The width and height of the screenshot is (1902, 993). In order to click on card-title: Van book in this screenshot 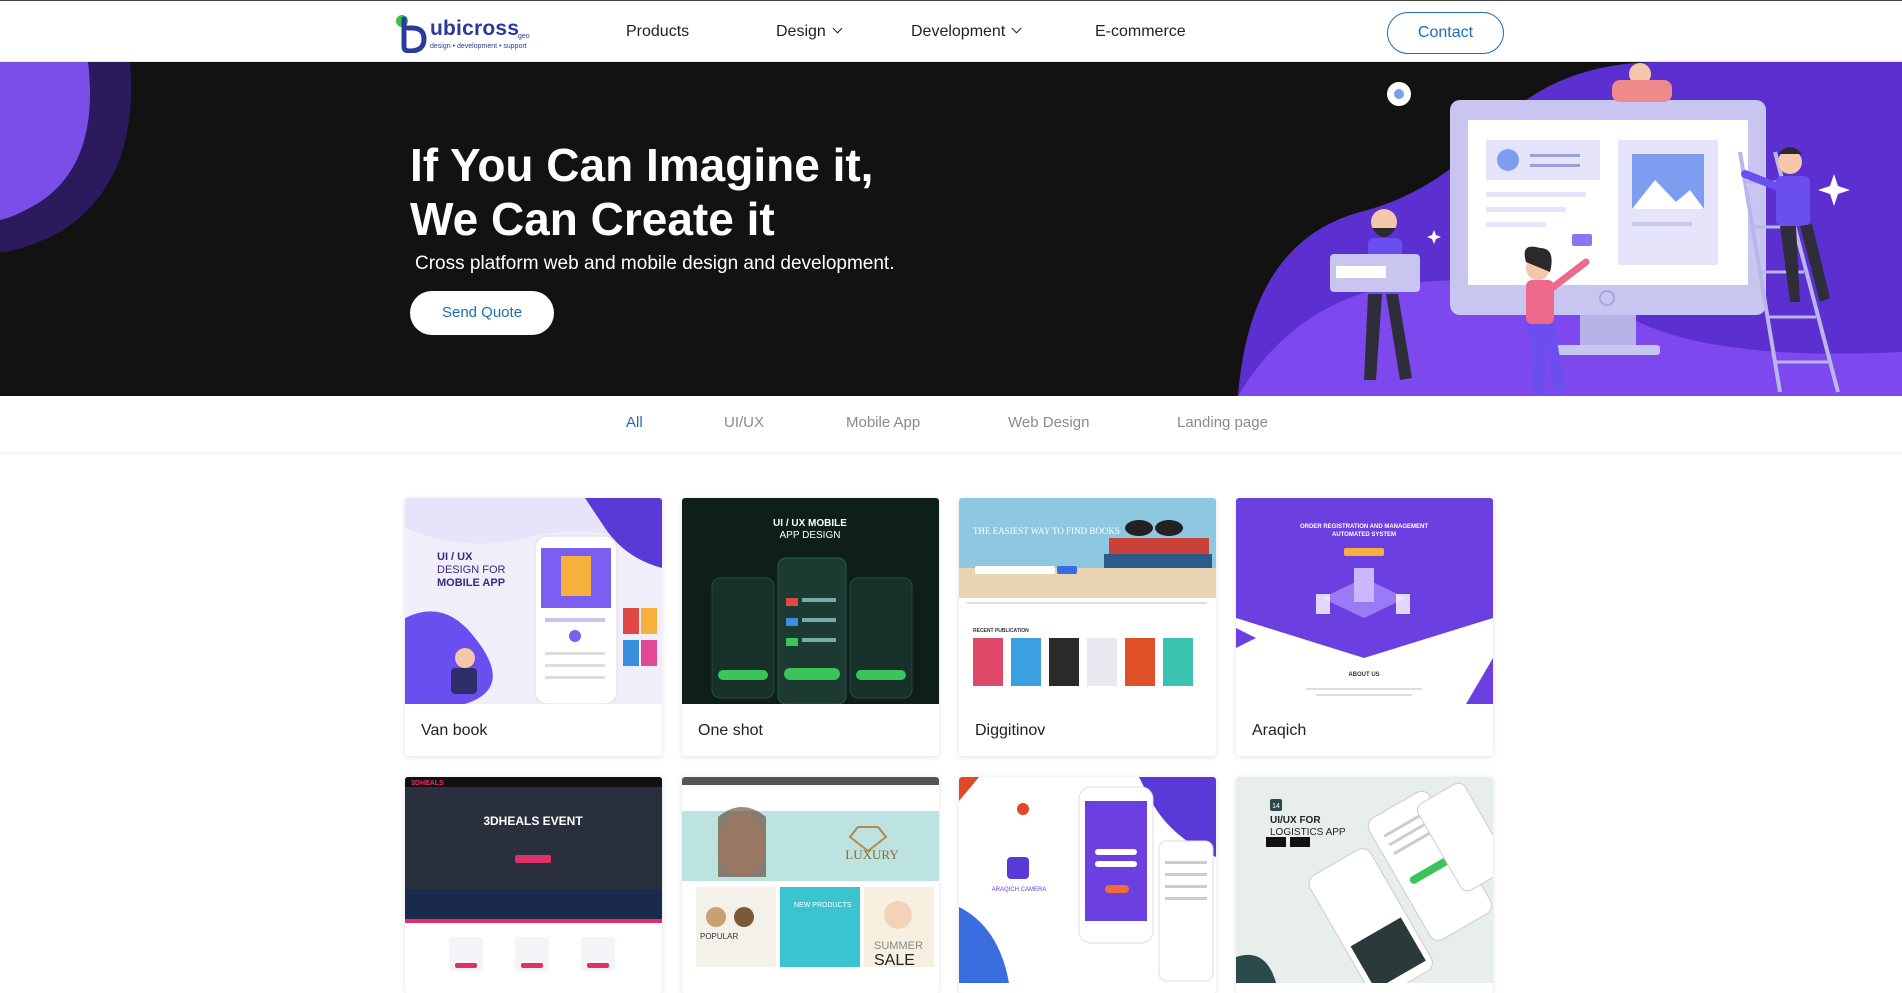, I will do `click(454, 730)`.